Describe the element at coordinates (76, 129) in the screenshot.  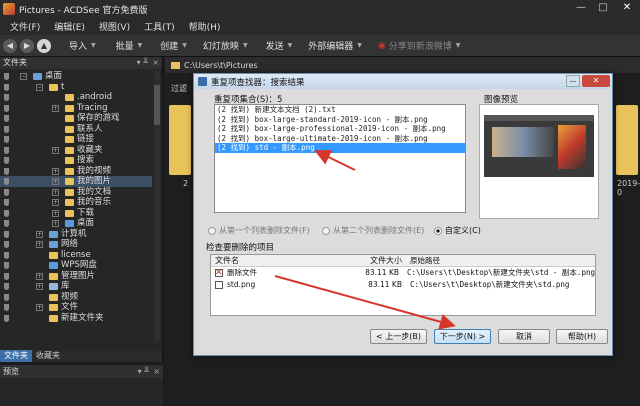
I see `tree-item: 联系人` at that location.